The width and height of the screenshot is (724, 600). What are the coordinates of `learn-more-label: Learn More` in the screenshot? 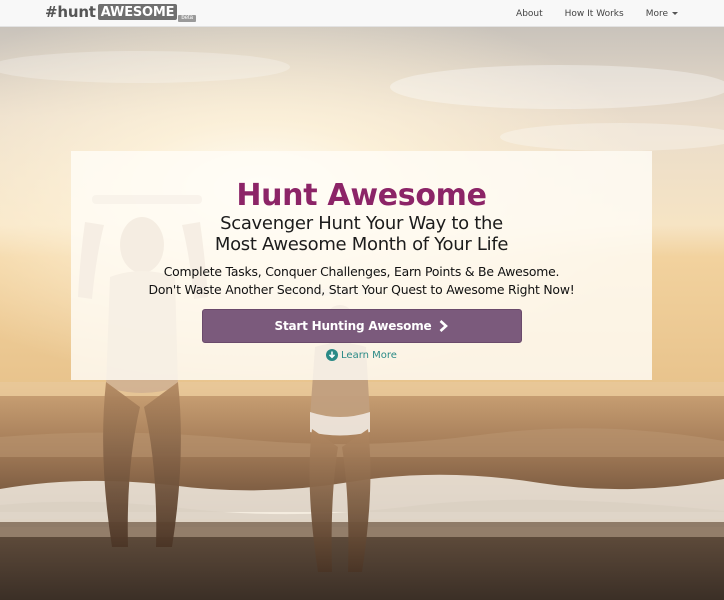 It's located at (369, 355).